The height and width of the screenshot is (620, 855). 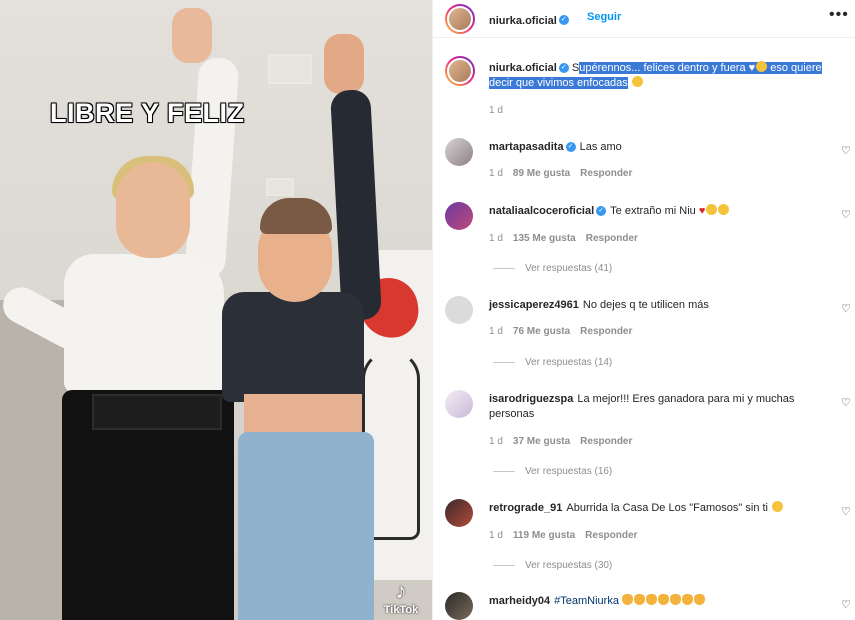 I want to click on comment-likes: 76 Me gusta, so click(x=541, y=331).